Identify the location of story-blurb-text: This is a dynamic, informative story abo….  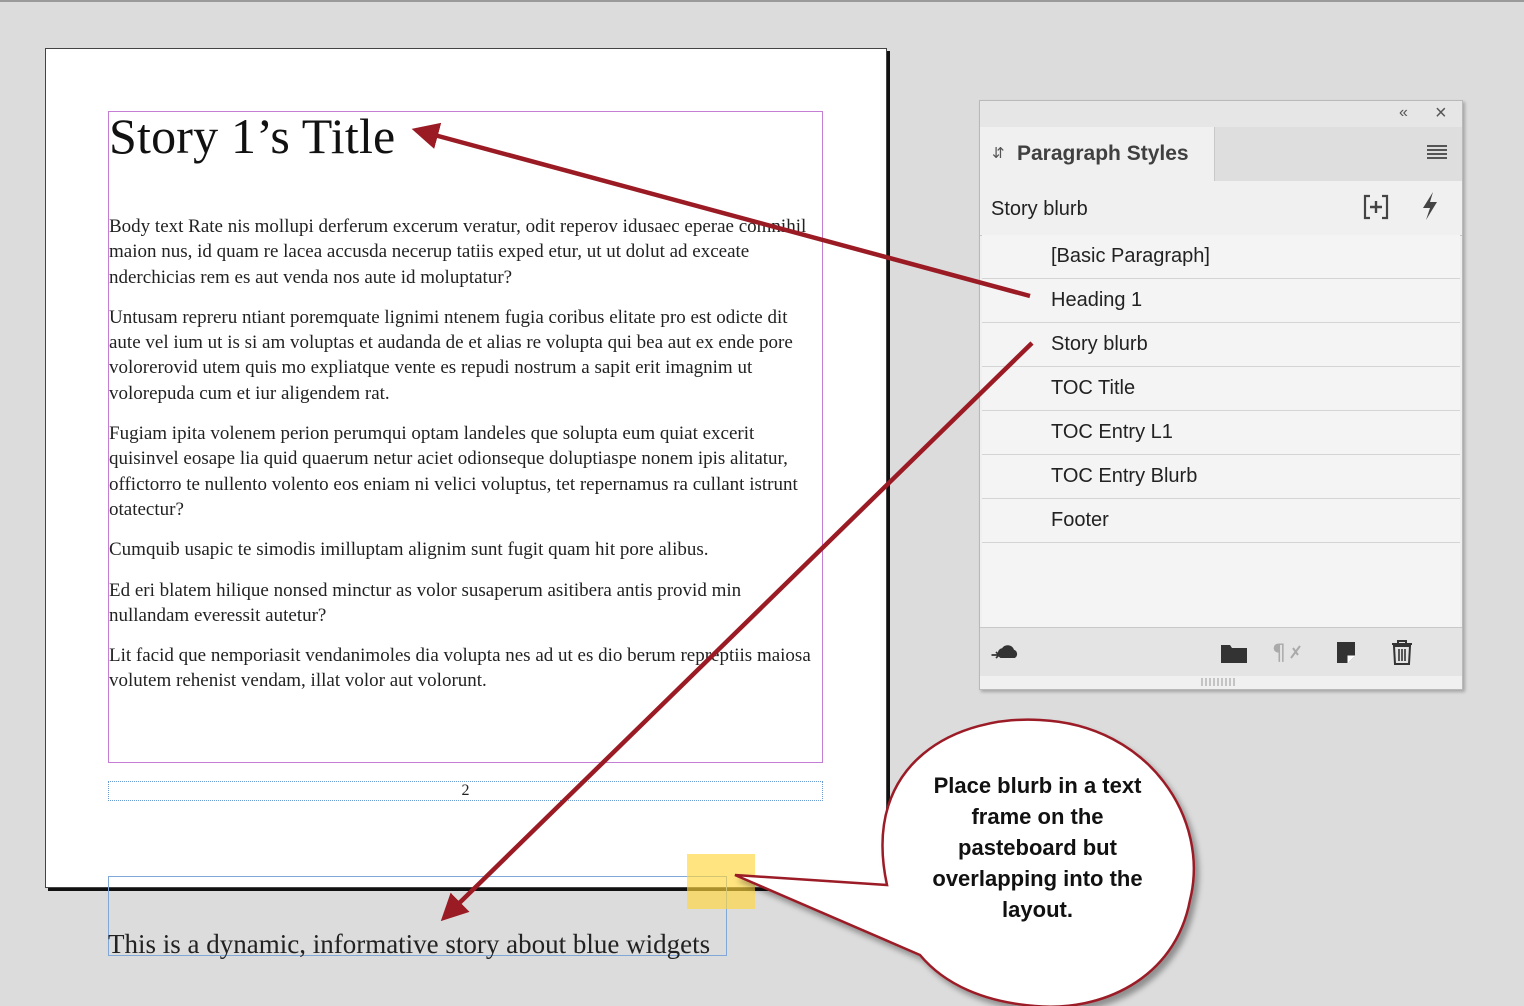
(409, 944).